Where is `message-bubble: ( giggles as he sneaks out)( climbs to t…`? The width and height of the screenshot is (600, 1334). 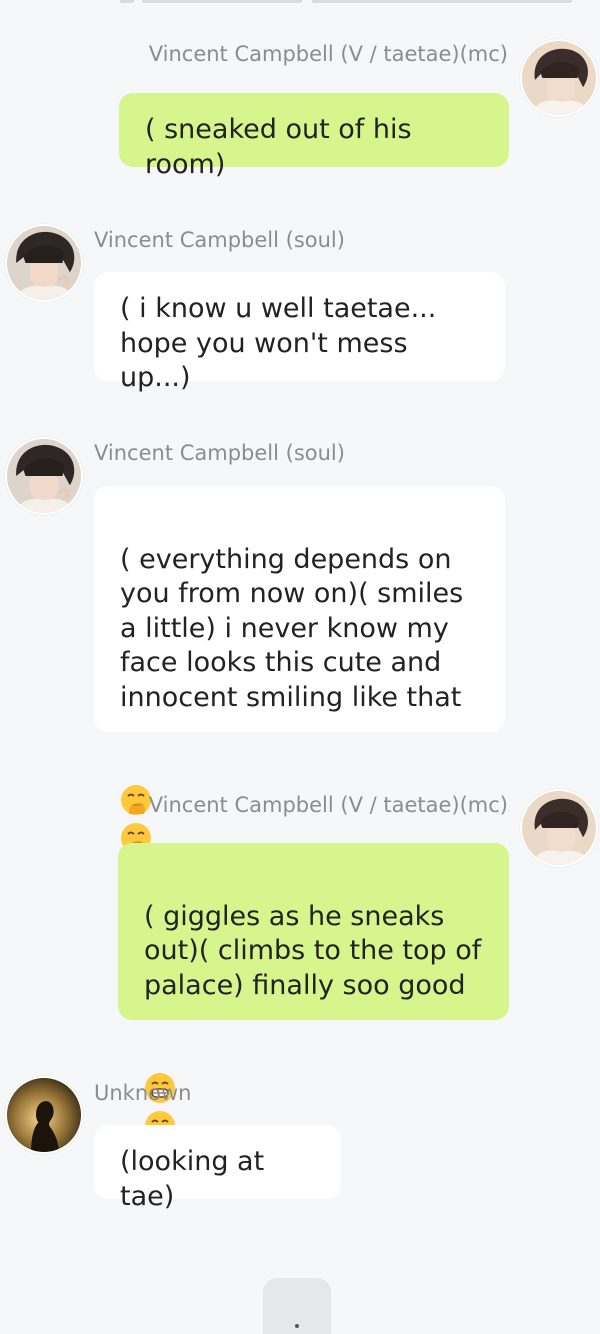
message-bubble: ( giggles as he sneaks out)( climbs to t… is located at coordinates (313, 992).